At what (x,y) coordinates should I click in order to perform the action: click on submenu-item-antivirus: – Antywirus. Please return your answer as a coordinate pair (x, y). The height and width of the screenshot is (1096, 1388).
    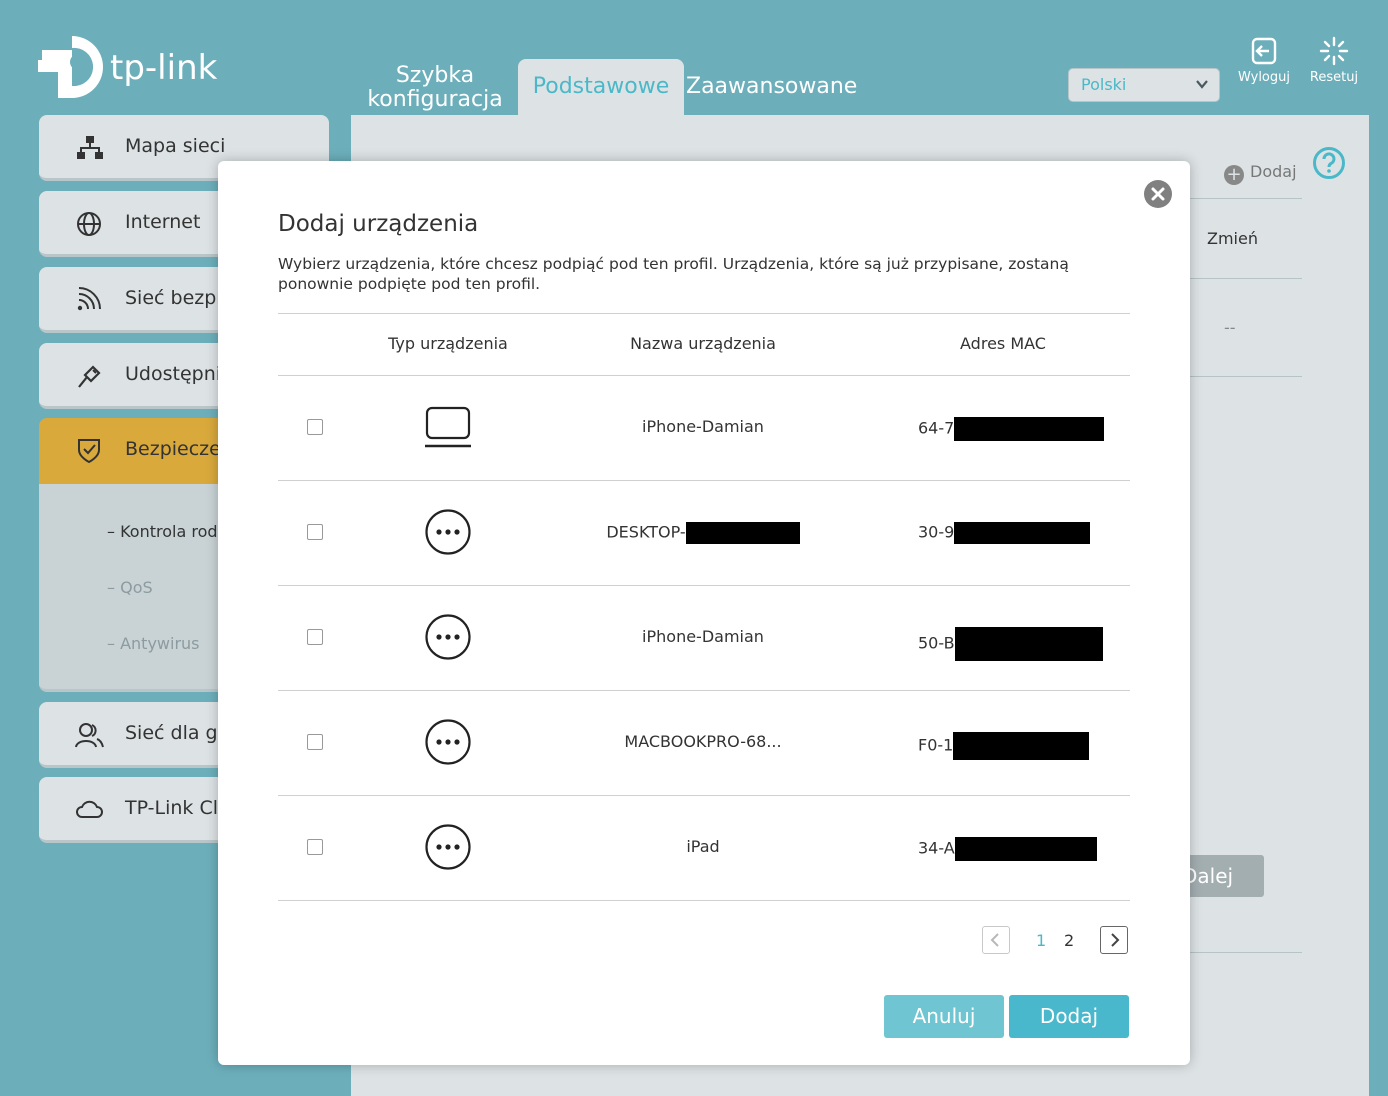
    Looking at the image, I should click on (153, 643).